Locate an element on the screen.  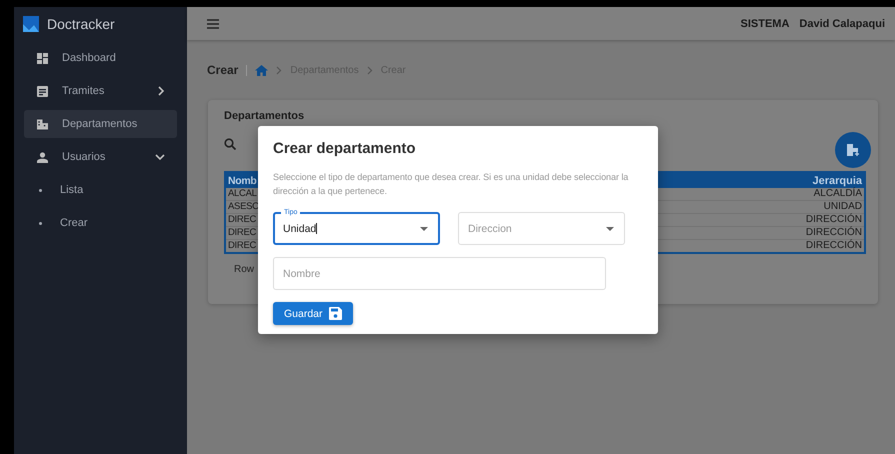
sidebar-subitem: Crear is located at coordinates (100, 223).